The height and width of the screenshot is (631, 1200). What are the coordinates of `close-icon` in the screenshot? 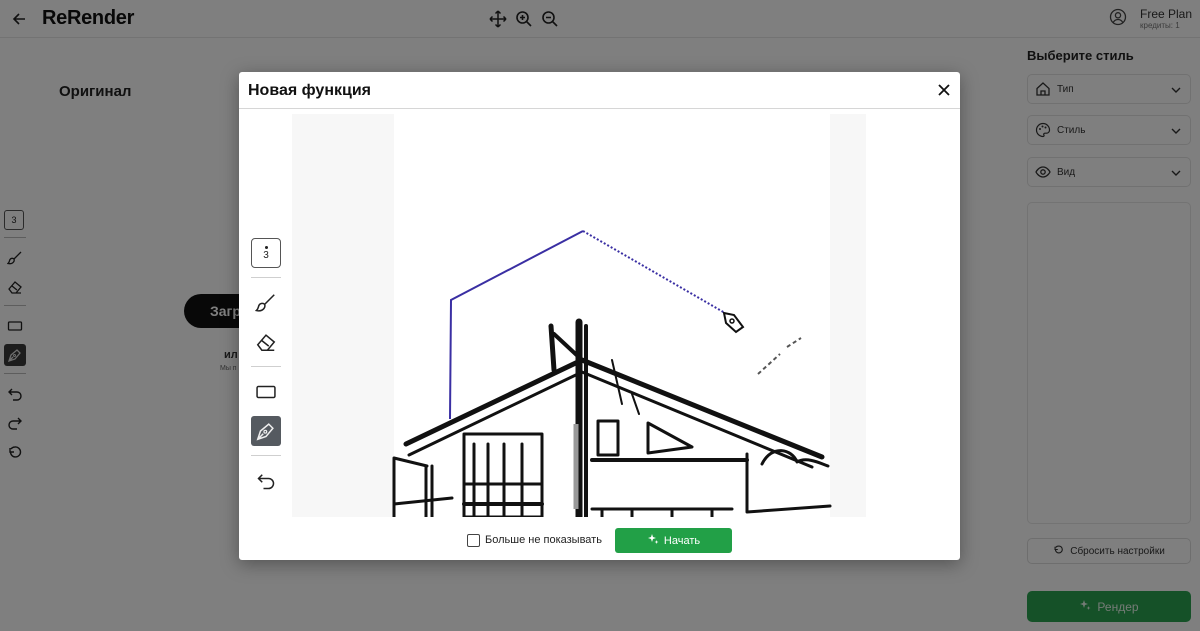 It's located at (944, 90).